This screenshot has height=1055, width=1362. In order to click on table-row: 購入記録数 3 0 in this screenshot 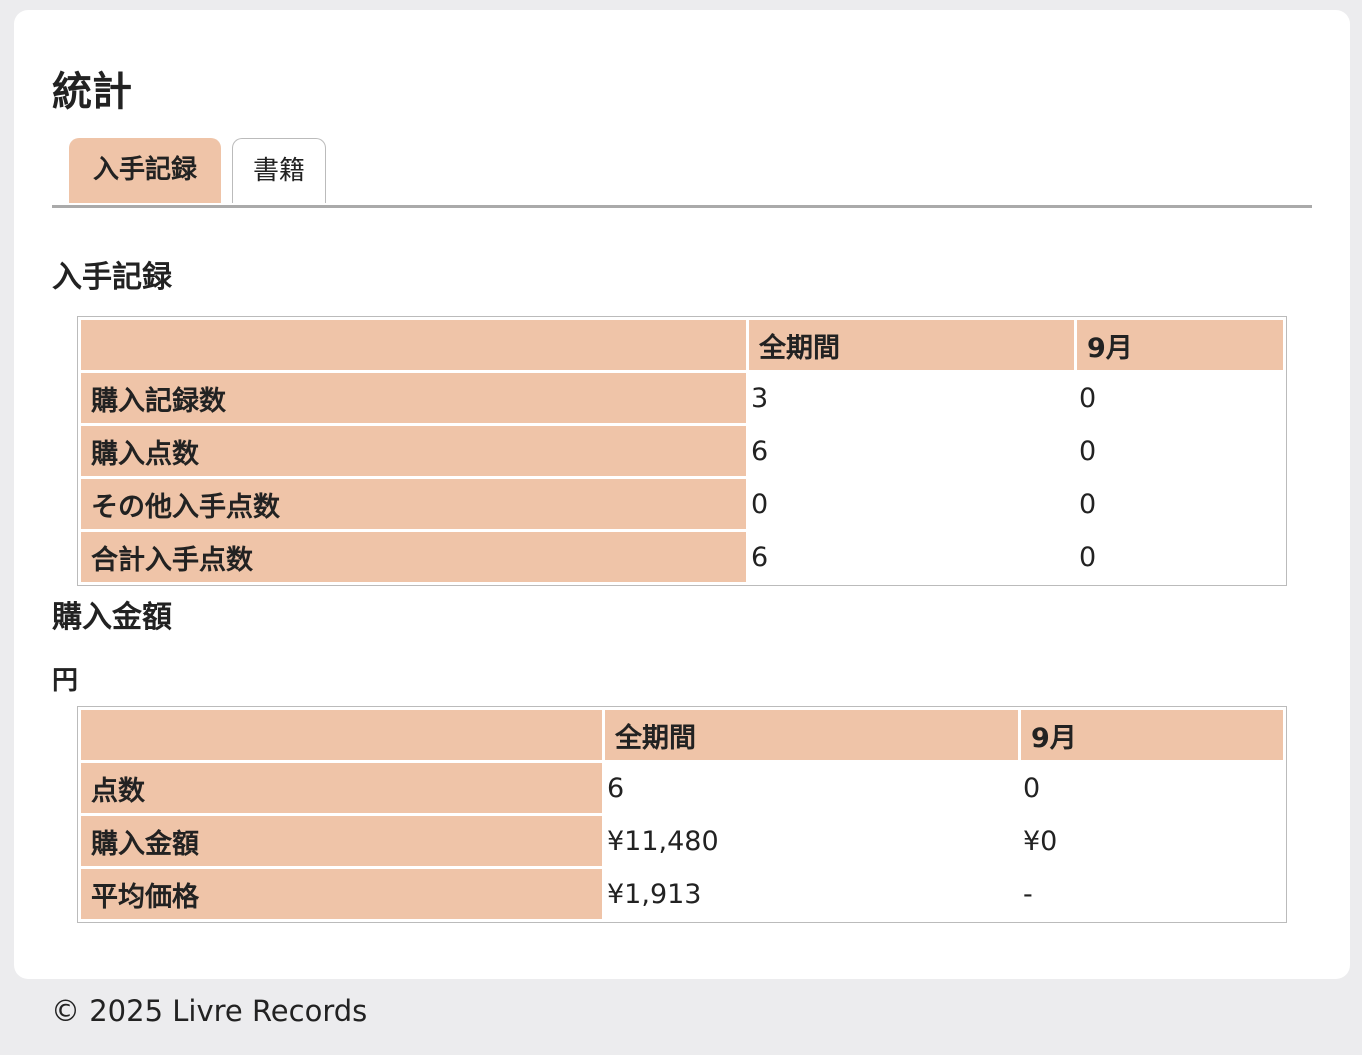, I will do `click(682, 398)`.